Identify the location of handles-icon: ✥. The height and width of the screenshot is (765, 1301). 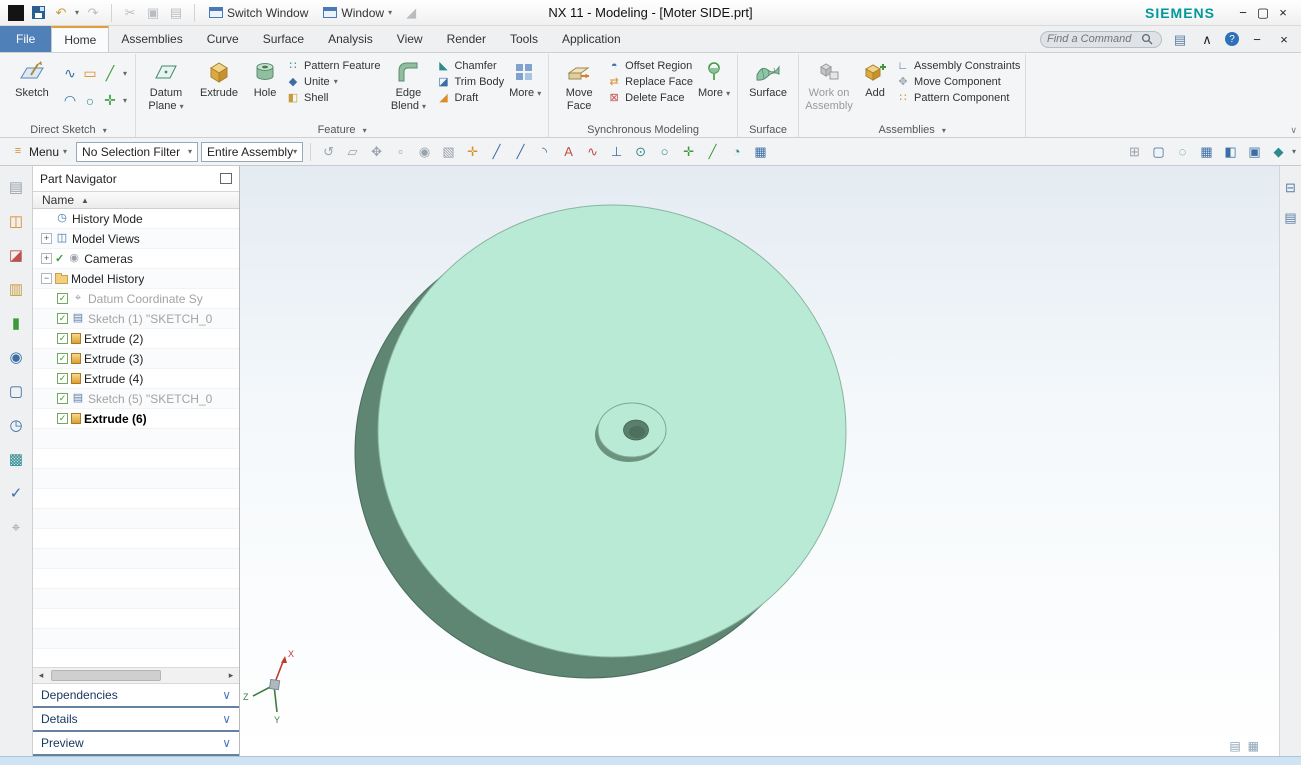
(376, 151).